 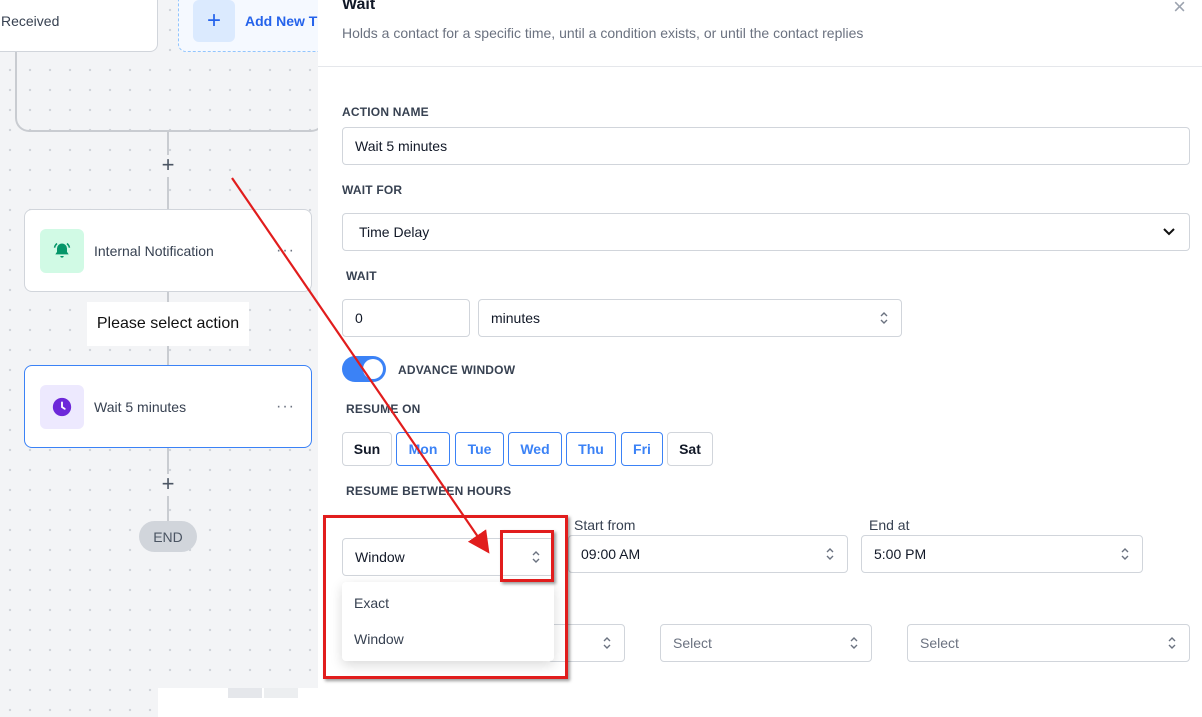 What do you see at coordinates (401, 146) in the screenshot?
I see `action-name-value: Wait 5 minutes` at bounding box center [401, 146].